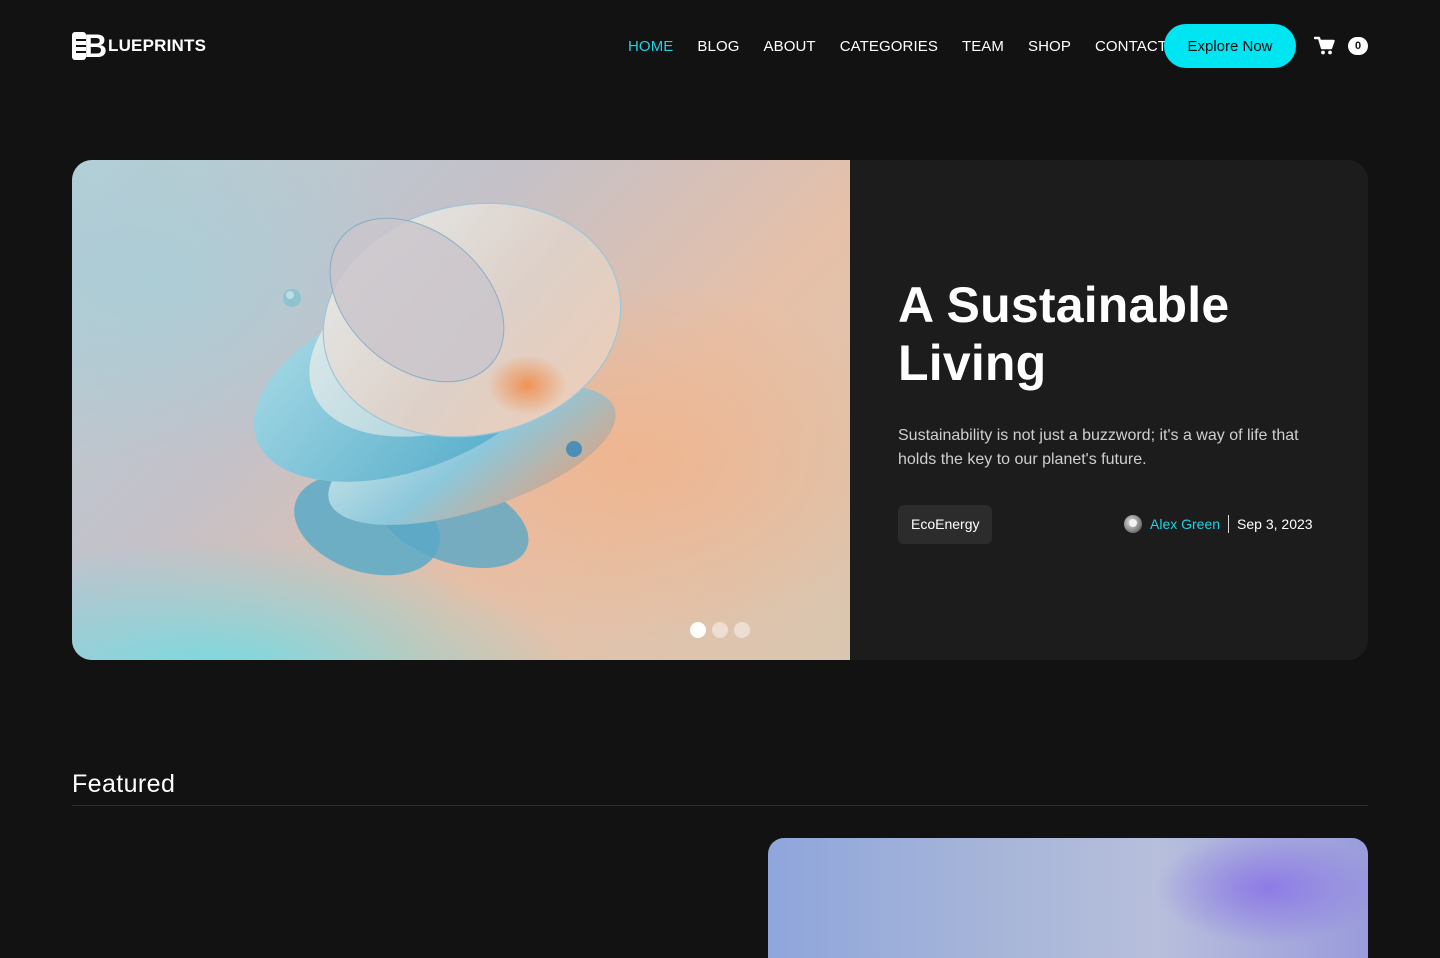  I want to click on nav-item-about: ABOUT, so click(790, 46).